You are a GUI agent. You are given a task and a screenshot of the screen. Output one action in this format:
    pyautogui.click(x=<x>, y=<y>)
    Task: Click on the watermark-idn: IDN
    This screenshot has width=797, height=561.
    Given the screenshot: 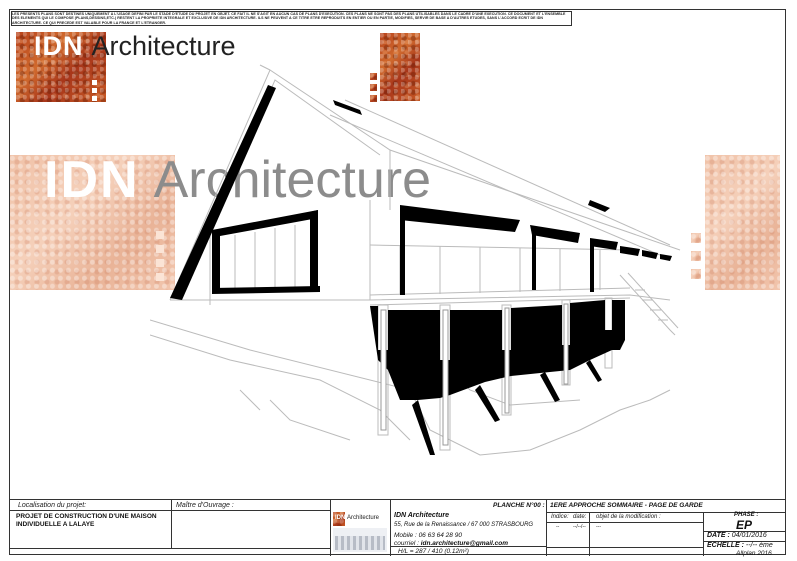 What is the action you would take?
    pyautogui.click(x=92, y=180)
    